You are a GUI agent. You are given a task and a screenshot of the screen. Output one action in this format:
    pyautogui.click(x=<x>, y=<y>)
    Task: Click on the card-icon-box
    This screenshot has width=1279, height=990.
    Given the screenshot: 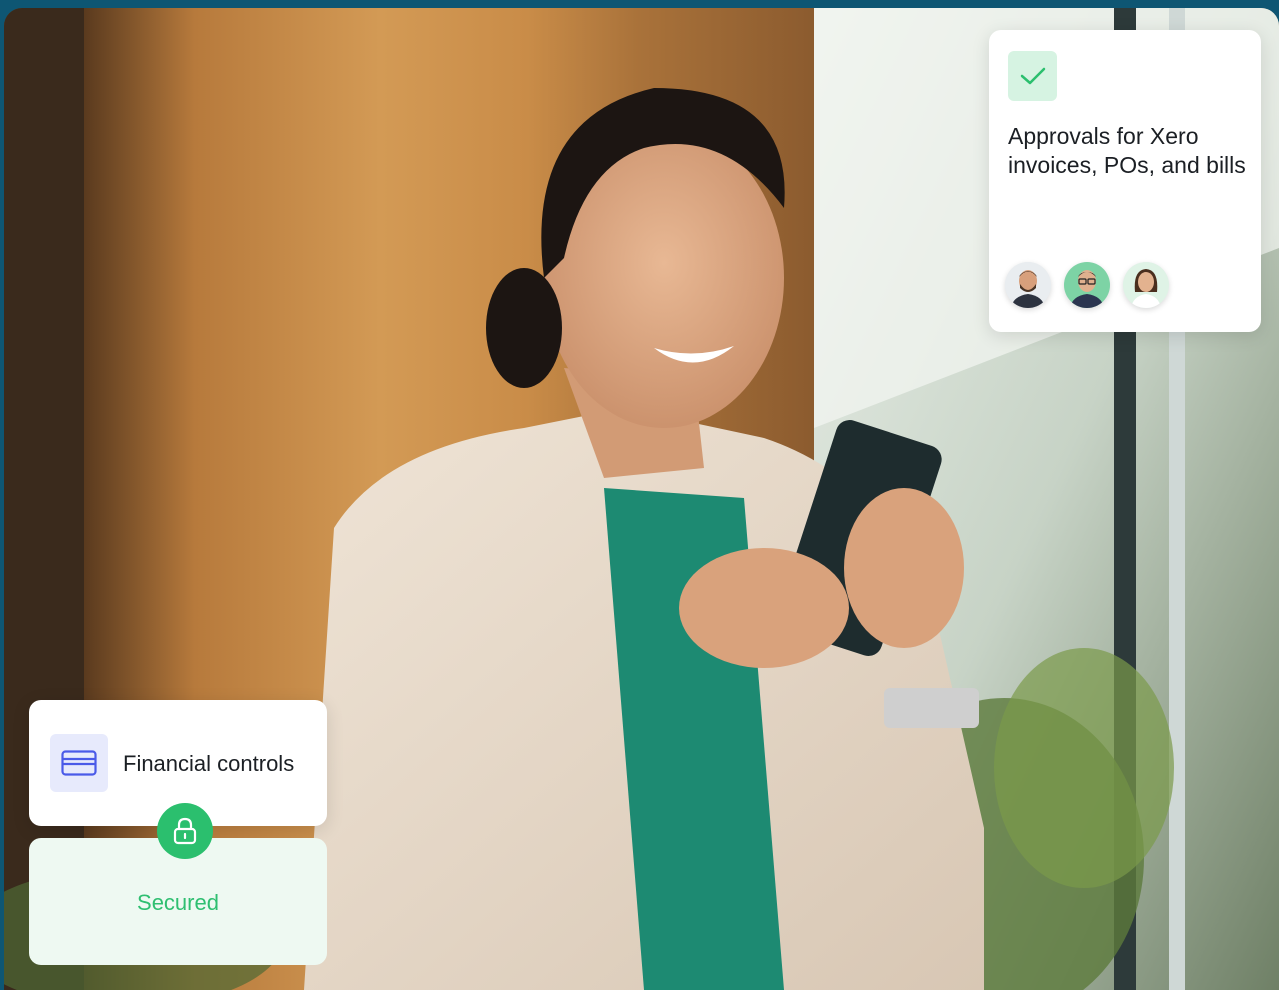 What is the action you would take?
    pyautogui.click(x=79, y=763)
    